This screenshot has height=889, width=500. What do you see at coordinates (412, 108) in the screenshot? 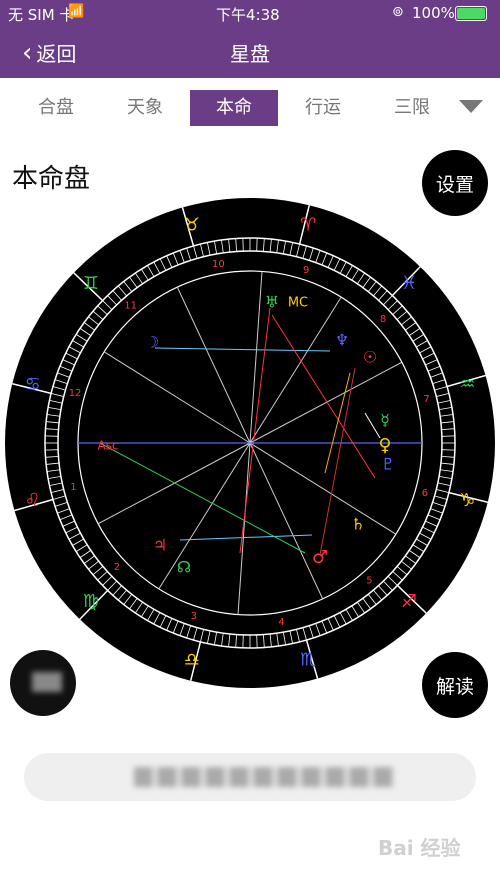
I see `tab-tertiary: 三限` at bounding box center [412, 108].